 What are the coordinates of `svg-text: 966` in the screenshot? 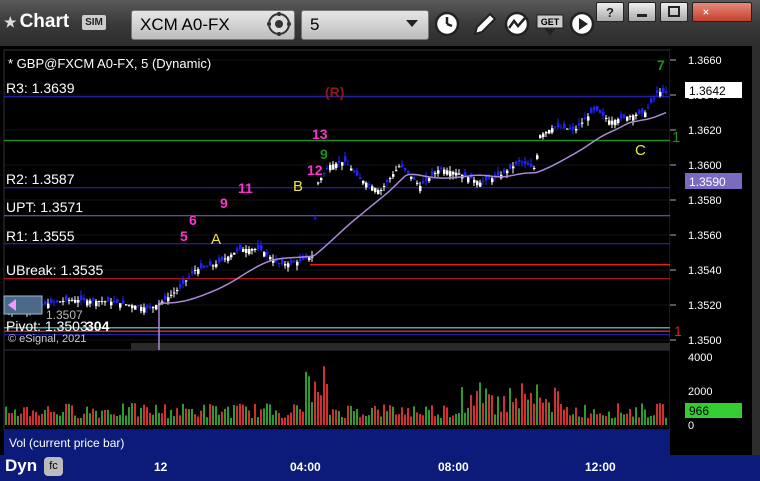 It's located at (699, 411).